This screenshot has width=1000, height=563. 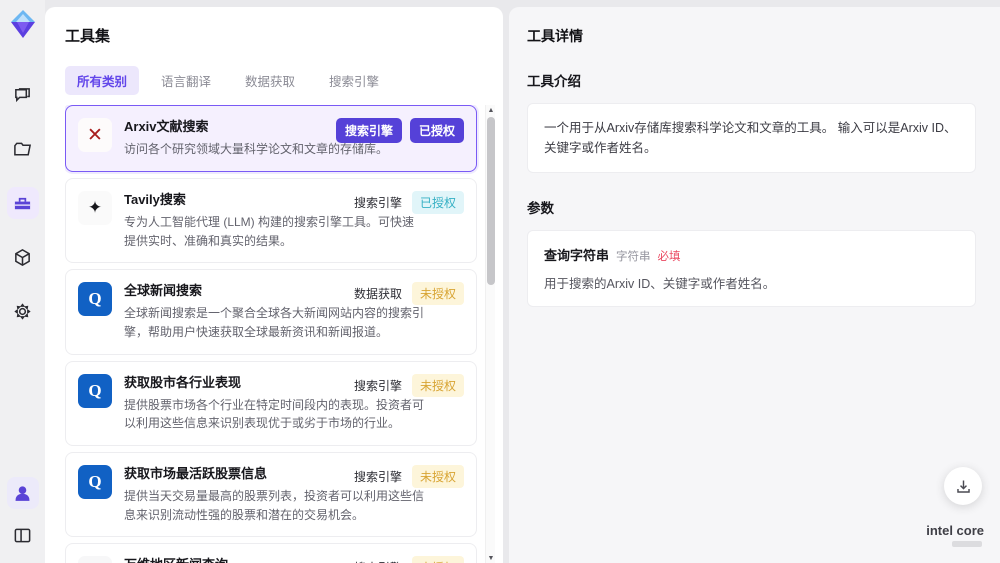 I want to click on star-icon: ✦, so click(x=95, y=207).